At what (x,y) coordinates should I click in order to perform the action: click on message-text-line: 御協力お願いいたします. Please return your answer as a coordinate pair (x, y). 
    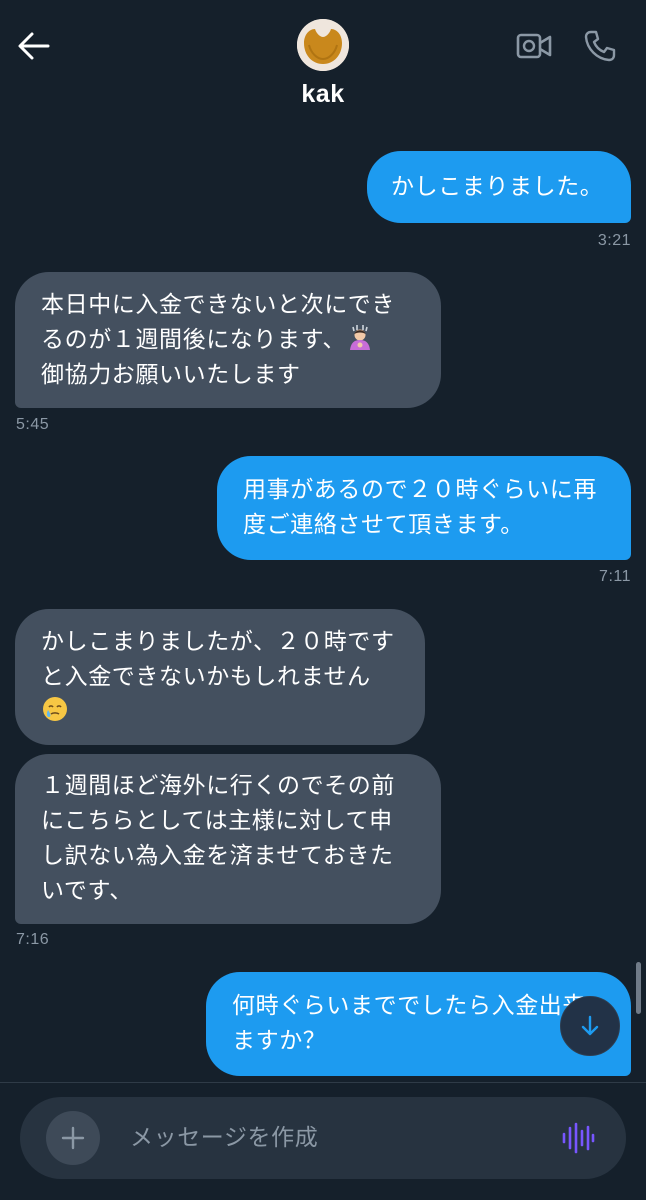
    Looking at the image, I should click on (171, 374).